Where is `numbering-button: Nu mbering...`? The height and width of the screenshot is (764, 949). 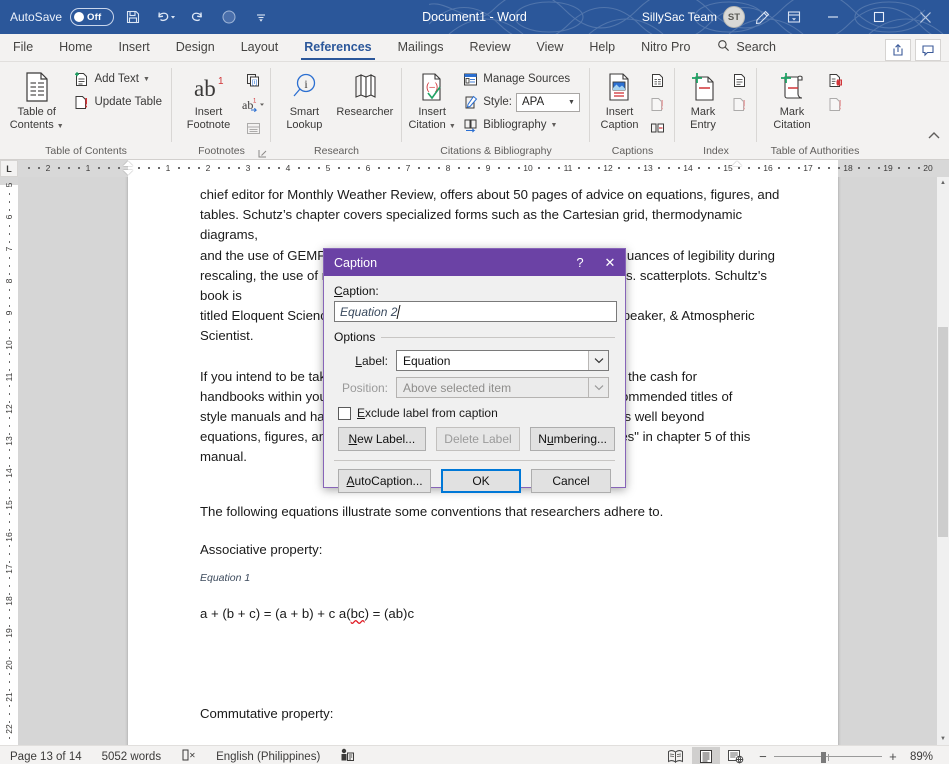
numbering-button: Nu mbering... is located at coordinates (572, 439).